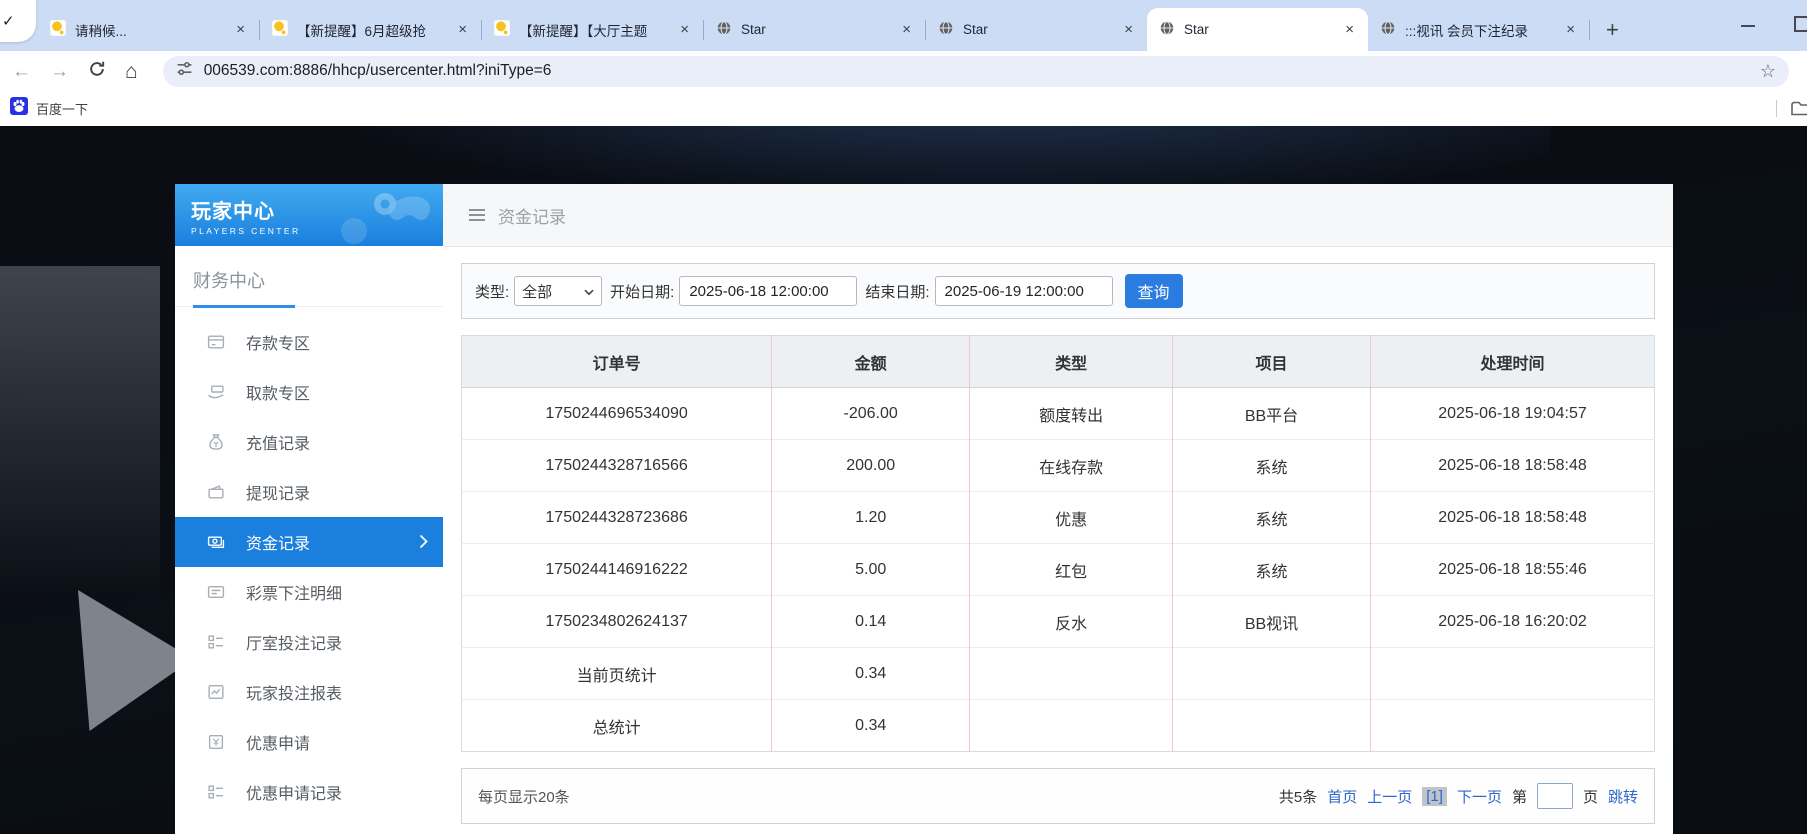 The height and width of the screenshot is (834, 1807). Describe the element at coordinates (1389, 796) in the screenshot. I see `prev-page-link: 上一页` at that location.